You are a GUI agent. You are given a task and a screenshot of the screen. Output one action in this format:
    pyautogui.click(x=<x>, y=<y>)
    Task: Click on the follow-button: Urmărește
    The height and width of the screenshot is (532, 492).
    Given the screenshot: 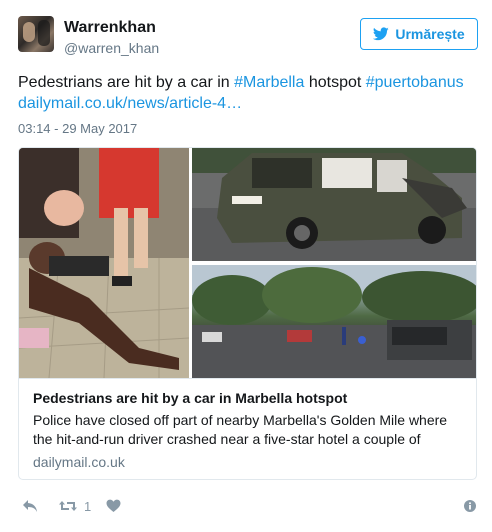 What is the action you would take?
    pyautogui.click(x=419, y=34)
    